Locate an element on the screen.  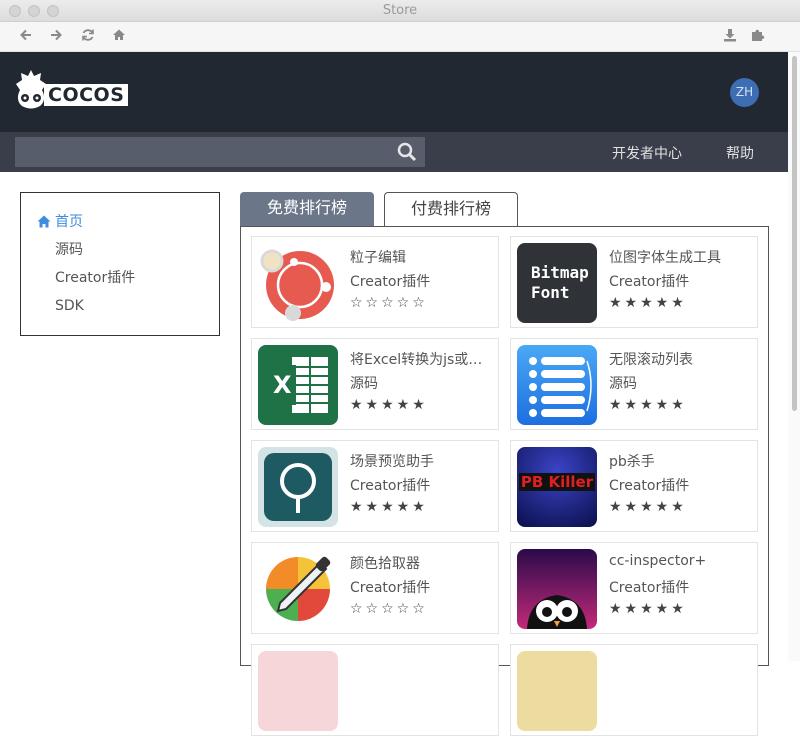
app-card: PB Killer pb杀手 Creator插件 ★★★★★ is located at coordinates (634, 486).